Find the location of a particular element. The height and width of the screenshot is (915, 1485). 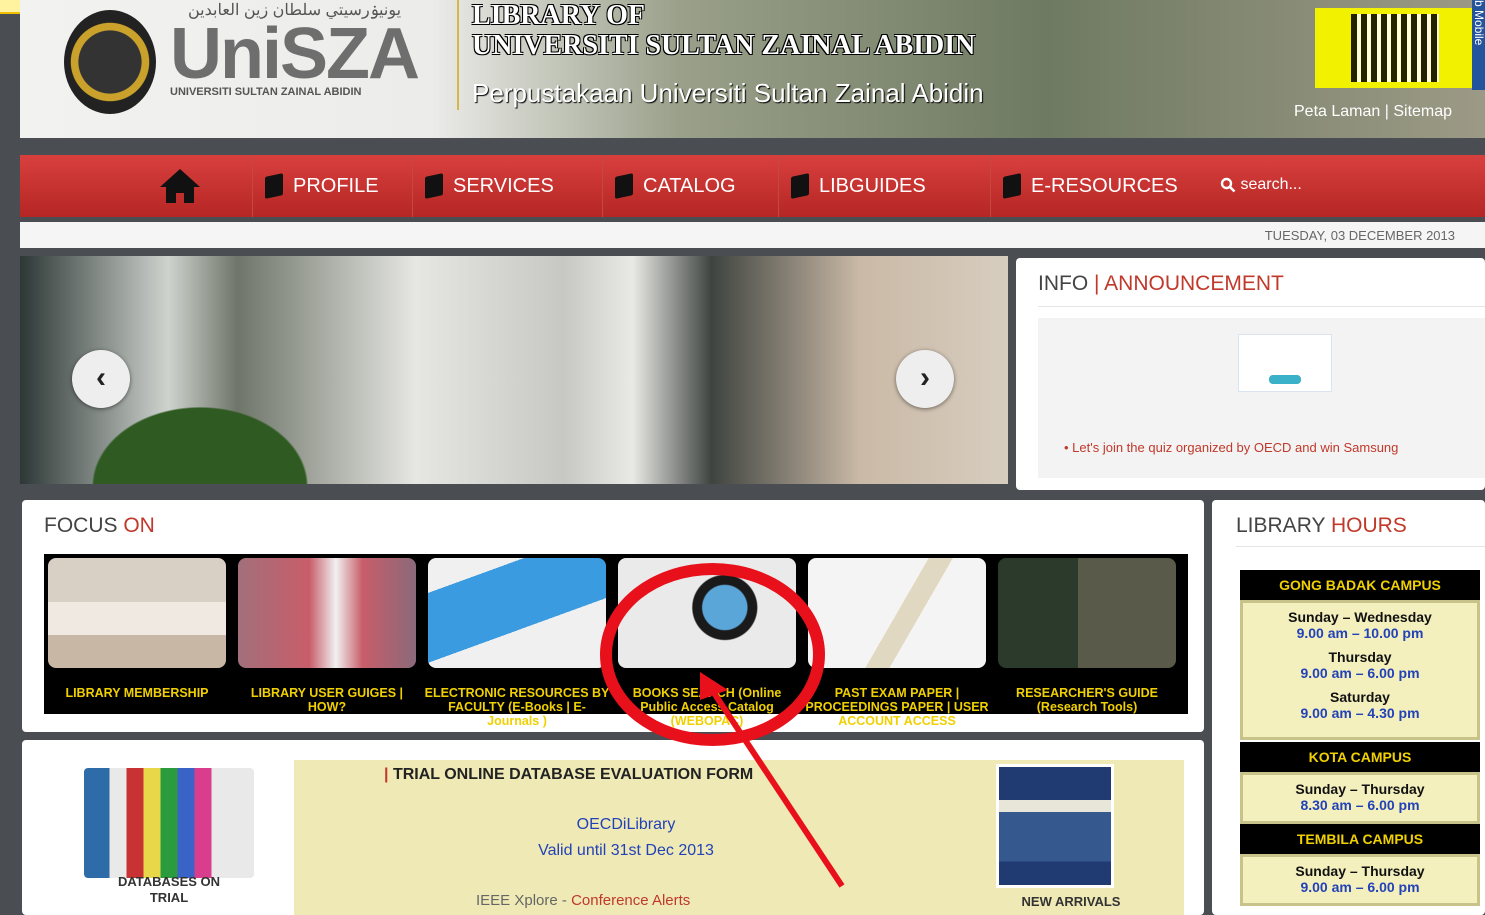

nav-services: SERVICES is located at coordinates (483, 186).